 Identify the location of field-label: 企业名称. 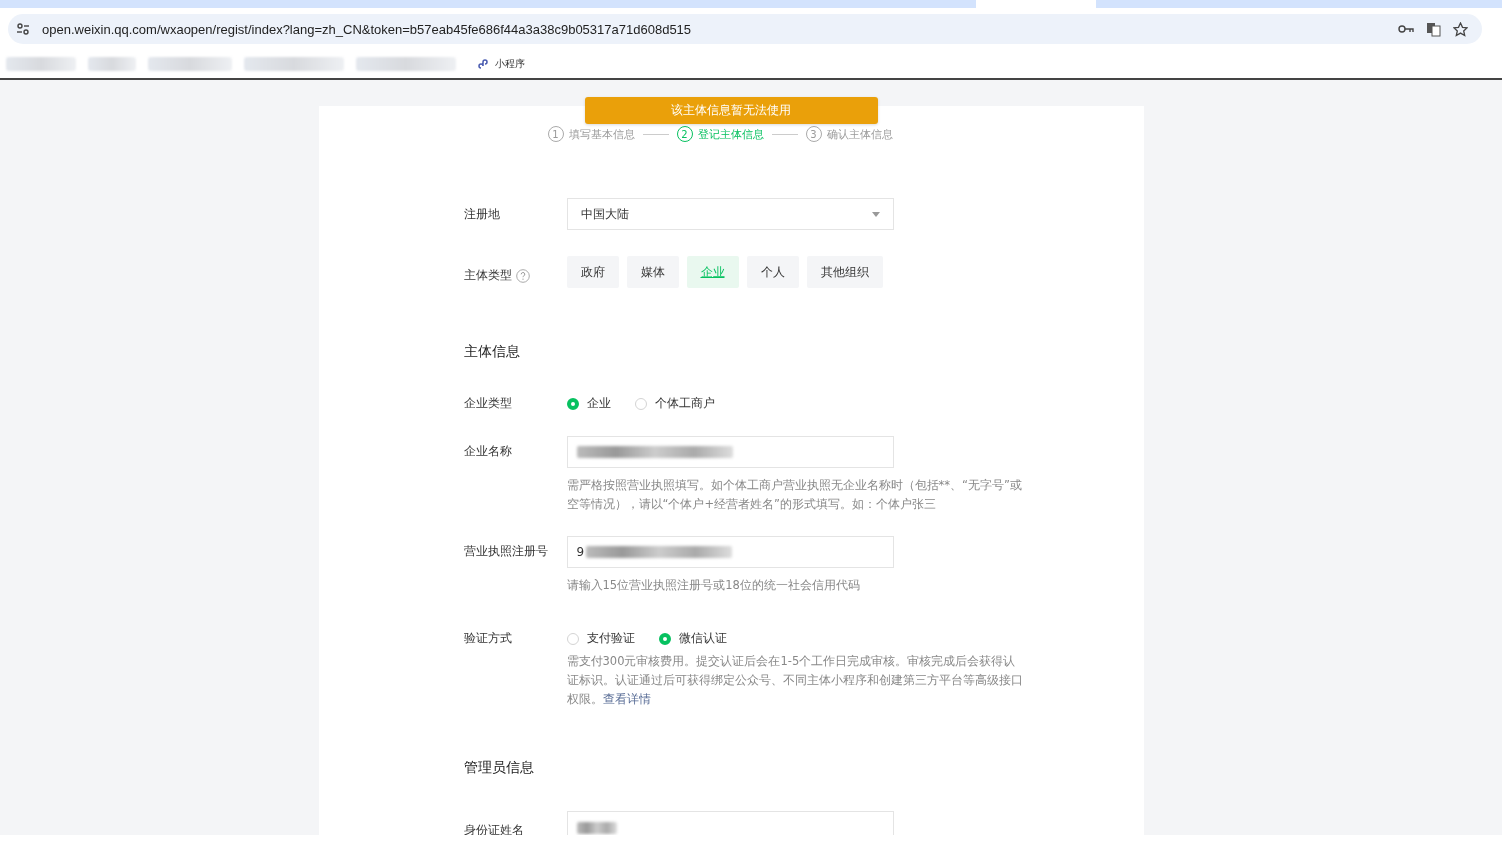
(488, 451).